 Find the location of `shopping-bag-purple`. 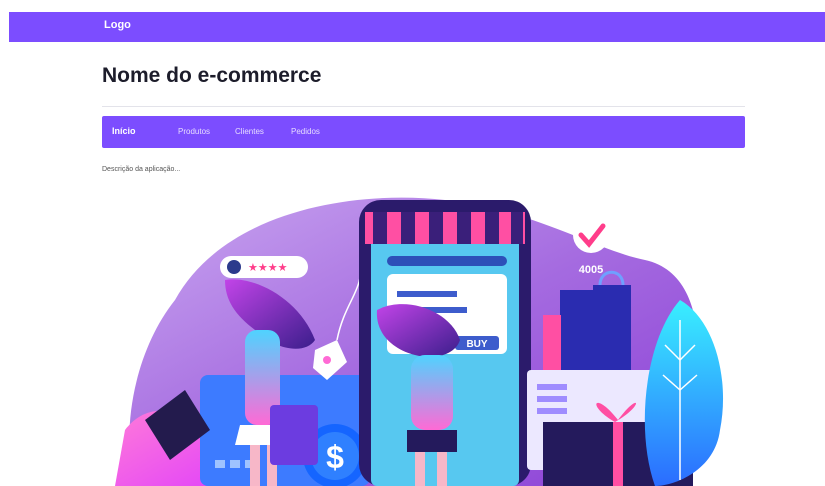

shopping-bag-purple is located at coordinates (294, 435).